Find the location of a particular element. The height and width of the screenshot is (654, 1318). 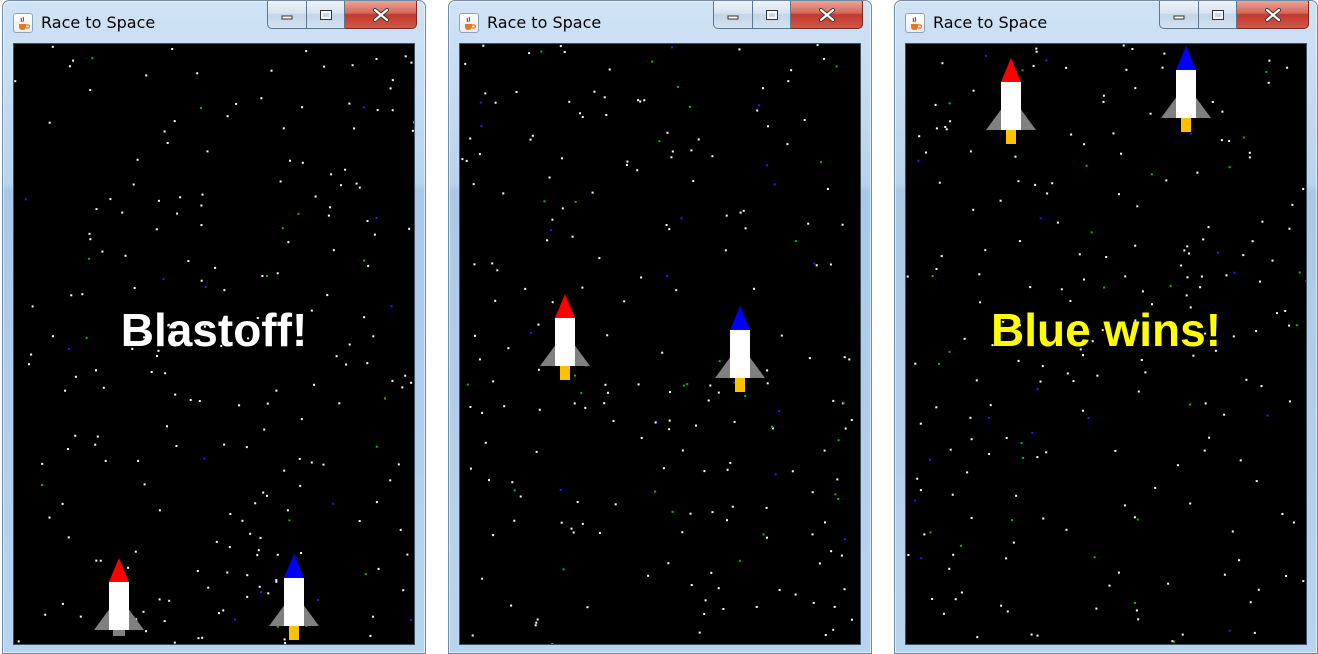

close-icon is located at coordinates (1272, 14).